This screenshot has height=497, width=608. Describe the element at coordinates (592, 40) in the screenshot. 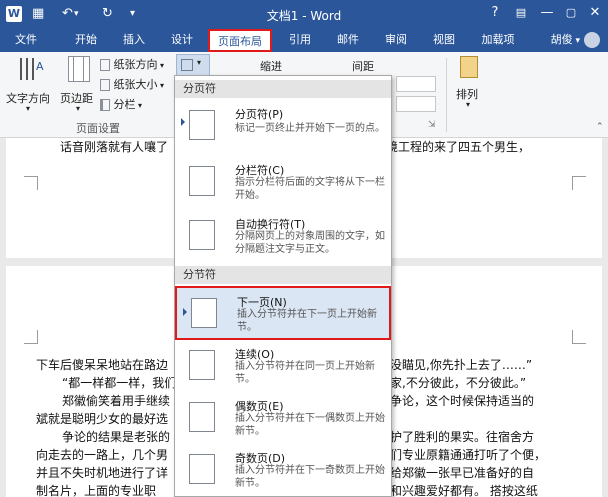

I see `avatar` at that location.